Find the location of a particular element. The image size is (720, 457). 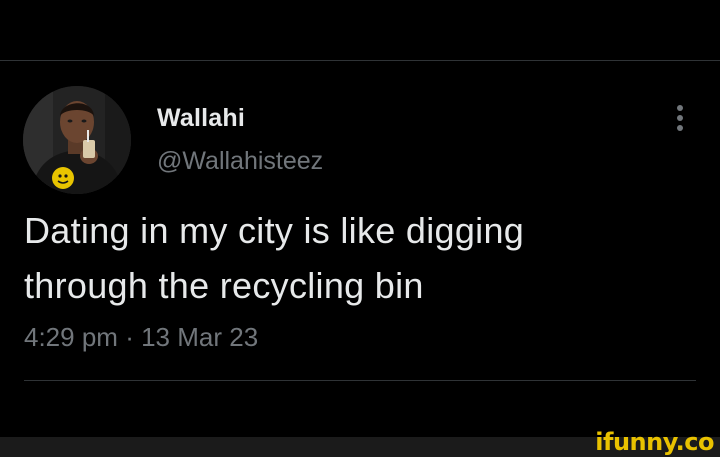

tweet-text-line: Dating in my city is like digging is located at coordinates (274, 230).